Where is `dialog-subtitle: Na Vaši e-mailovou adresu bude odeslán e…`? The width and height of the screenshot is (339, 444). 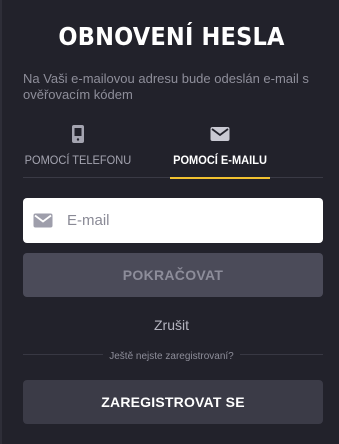 dialog-subtitle: Na Vaši e-mailovou adresu bude odeslán e… is located at coordinates (166, 86).